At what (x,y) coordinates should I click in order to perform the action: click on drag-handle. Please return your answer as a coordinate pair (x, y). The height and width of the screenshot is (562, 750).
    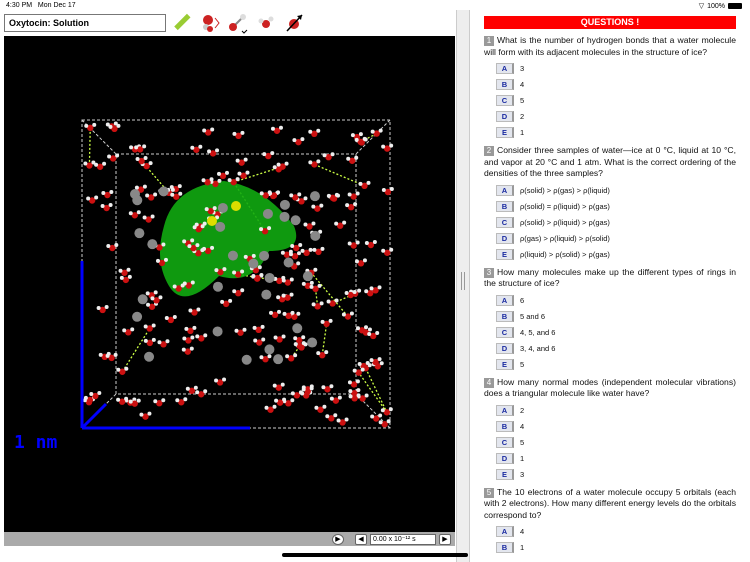
    Looking at the image, I should click on (463, 281).